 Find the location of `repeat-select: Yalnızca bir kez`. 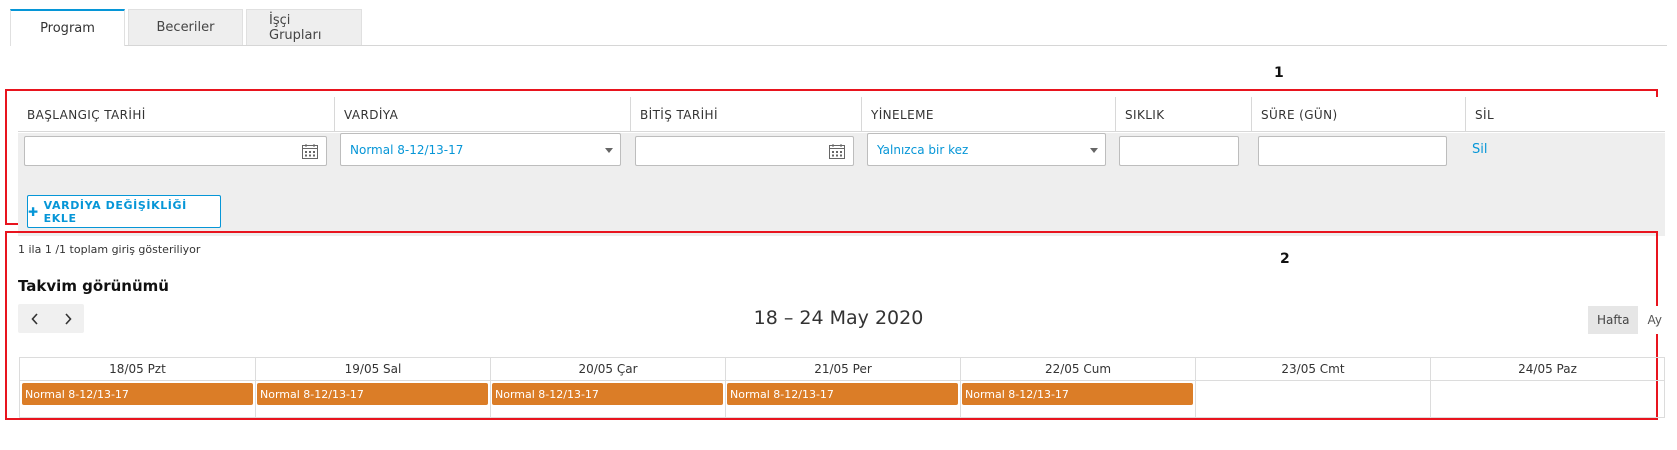

repeat-select: Yalnızca bir kez is located at coordinates (986, 149).